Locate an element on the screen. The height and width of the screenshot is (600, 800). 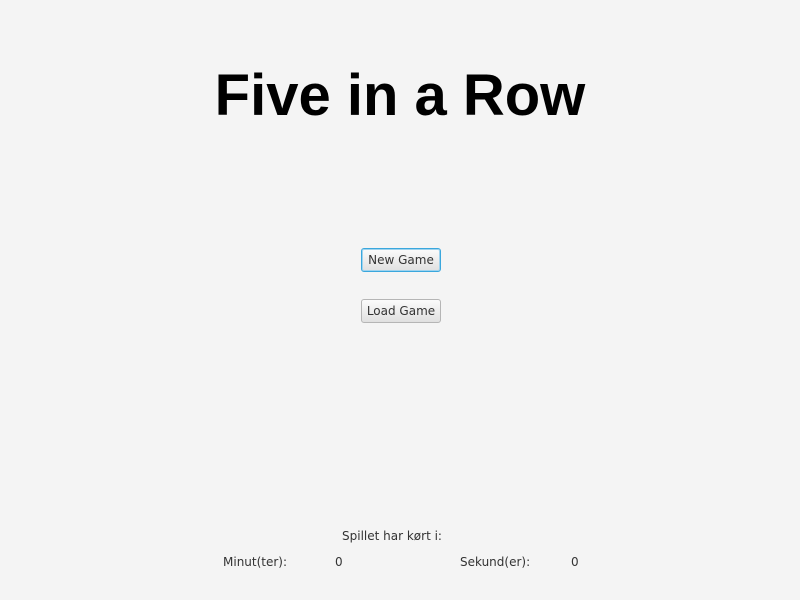
seconds-value: 0 is located at coordinates (575, 562).